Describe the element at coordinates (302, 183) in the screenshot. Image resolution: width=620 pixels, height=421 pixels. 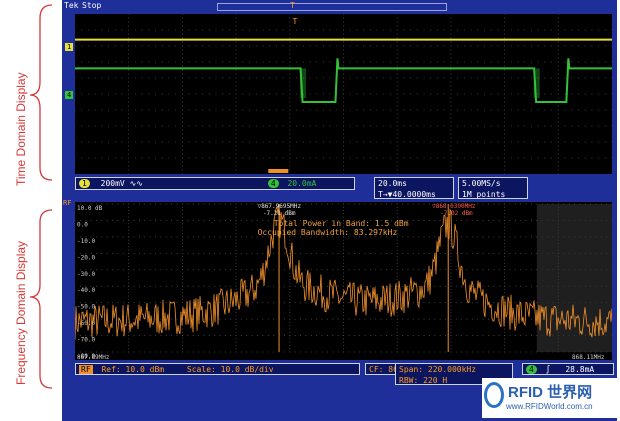
I see `ch4-scale: 20.0mA` at that location.